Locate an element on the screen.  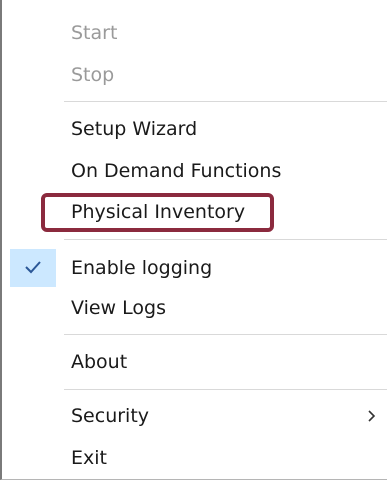
menu-item-label: Physical Inventory is located at coordinates (158, 212).